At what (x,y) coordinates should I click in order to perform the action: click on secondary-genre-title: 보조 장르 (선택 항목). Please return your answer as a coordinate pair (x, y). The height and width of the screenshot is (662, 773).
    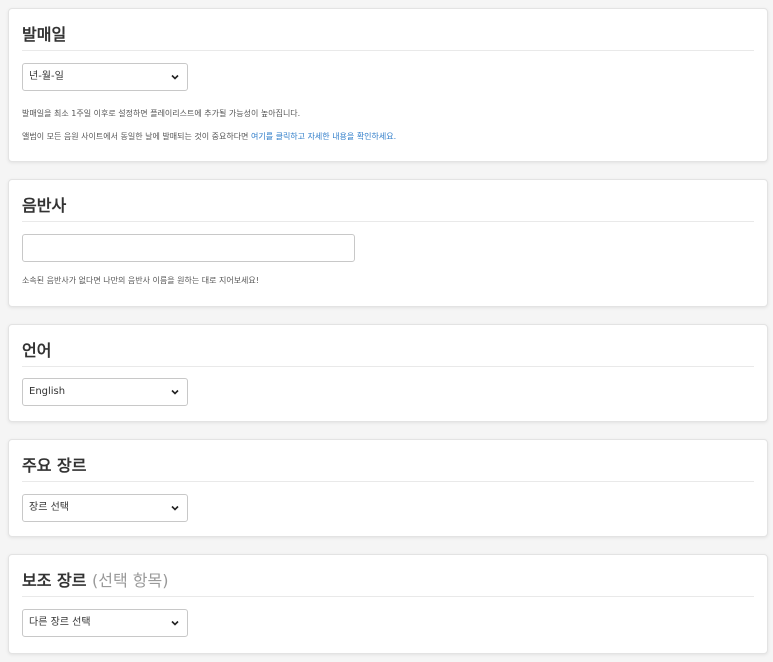
    Looking at the image, I should click on (95, 579).